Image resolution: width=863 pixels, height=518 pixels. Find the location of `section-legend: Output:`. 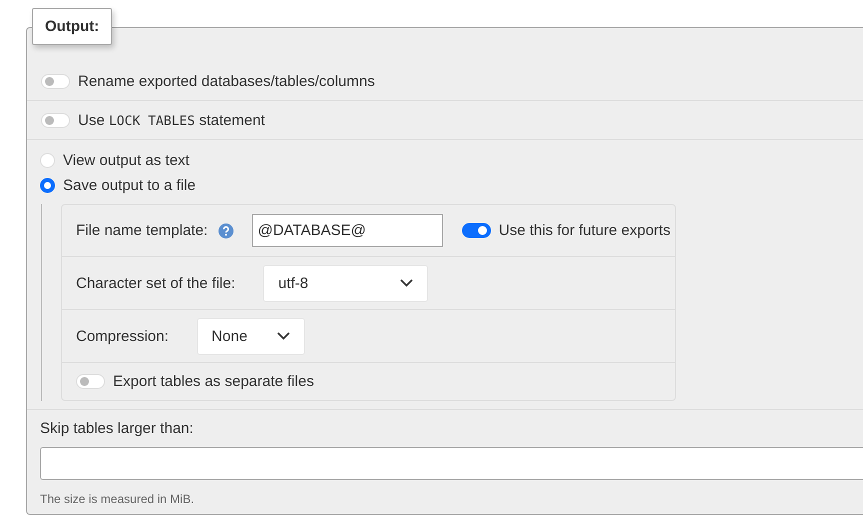

section-legend: Output: is located at coordinates (72, 26).